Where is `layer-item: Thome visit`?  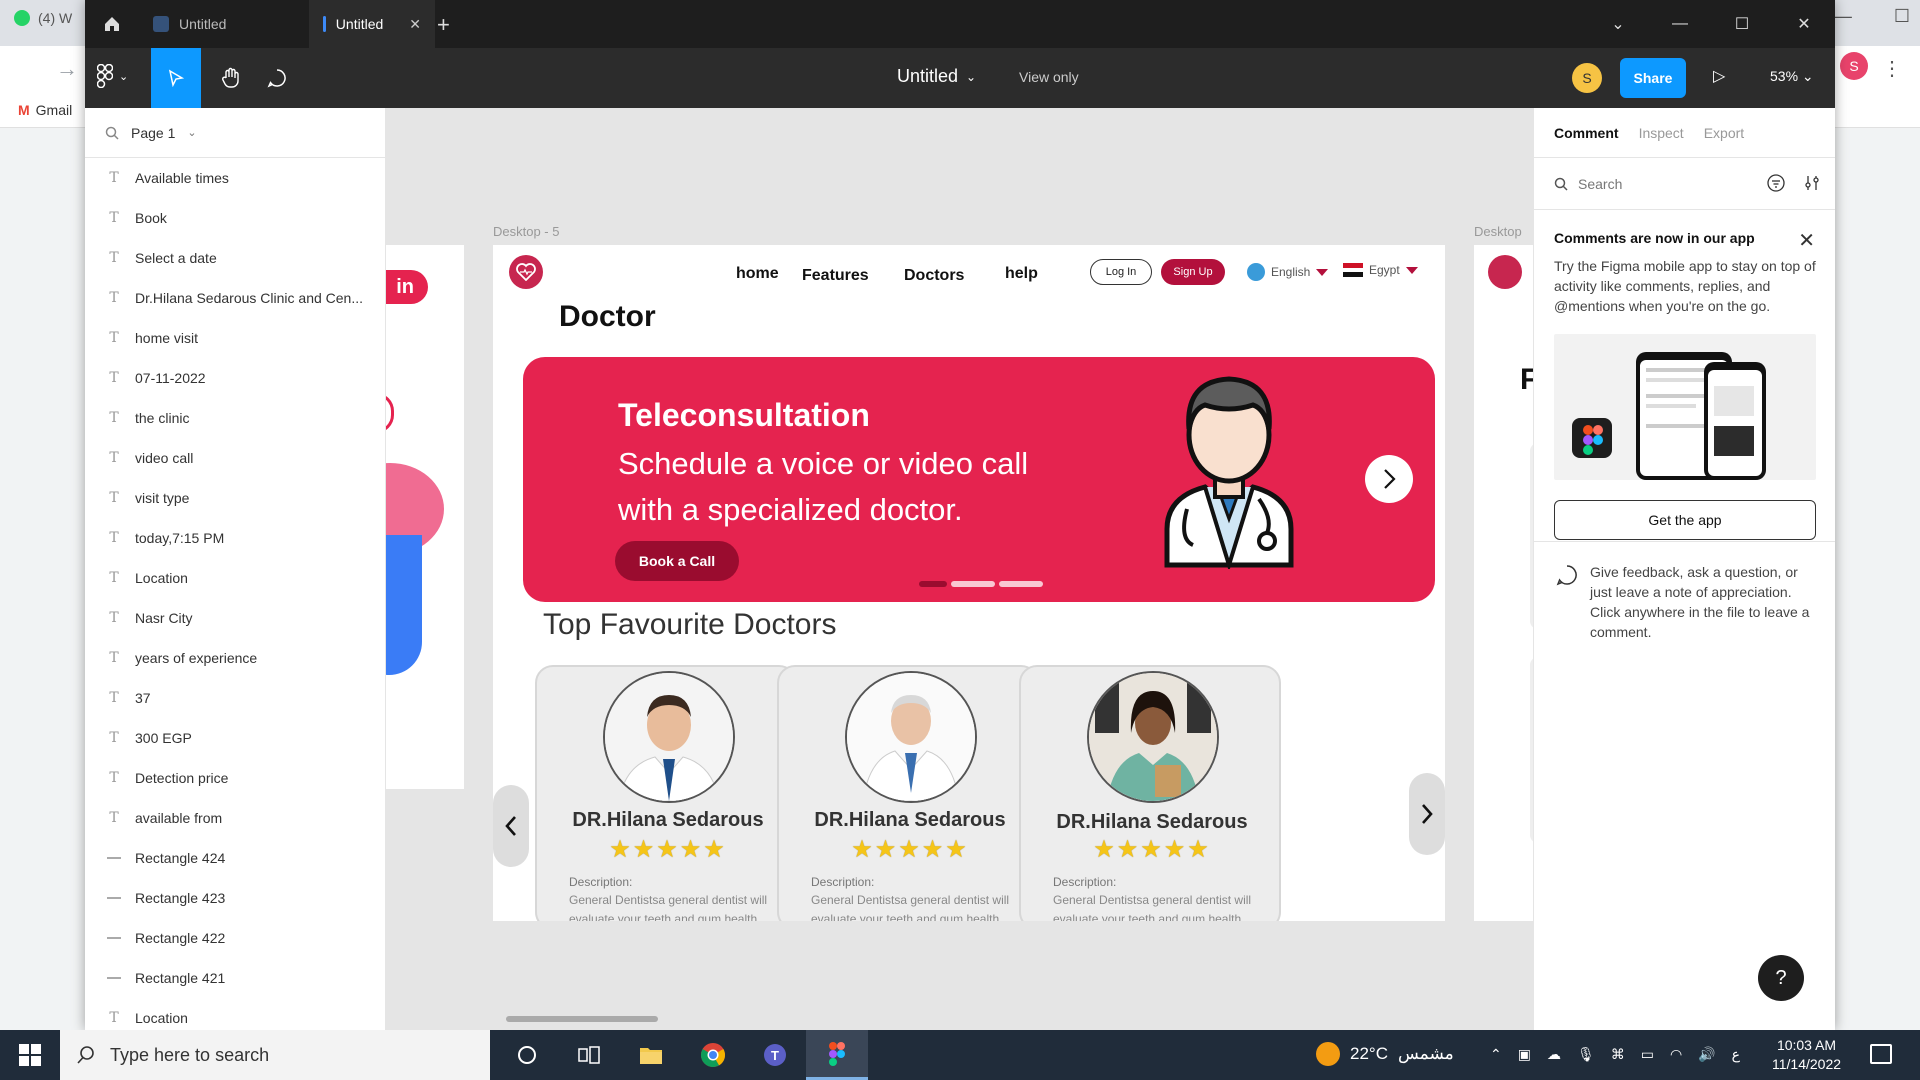 layer-item: Thome visit is located at coordinates (235, 338).